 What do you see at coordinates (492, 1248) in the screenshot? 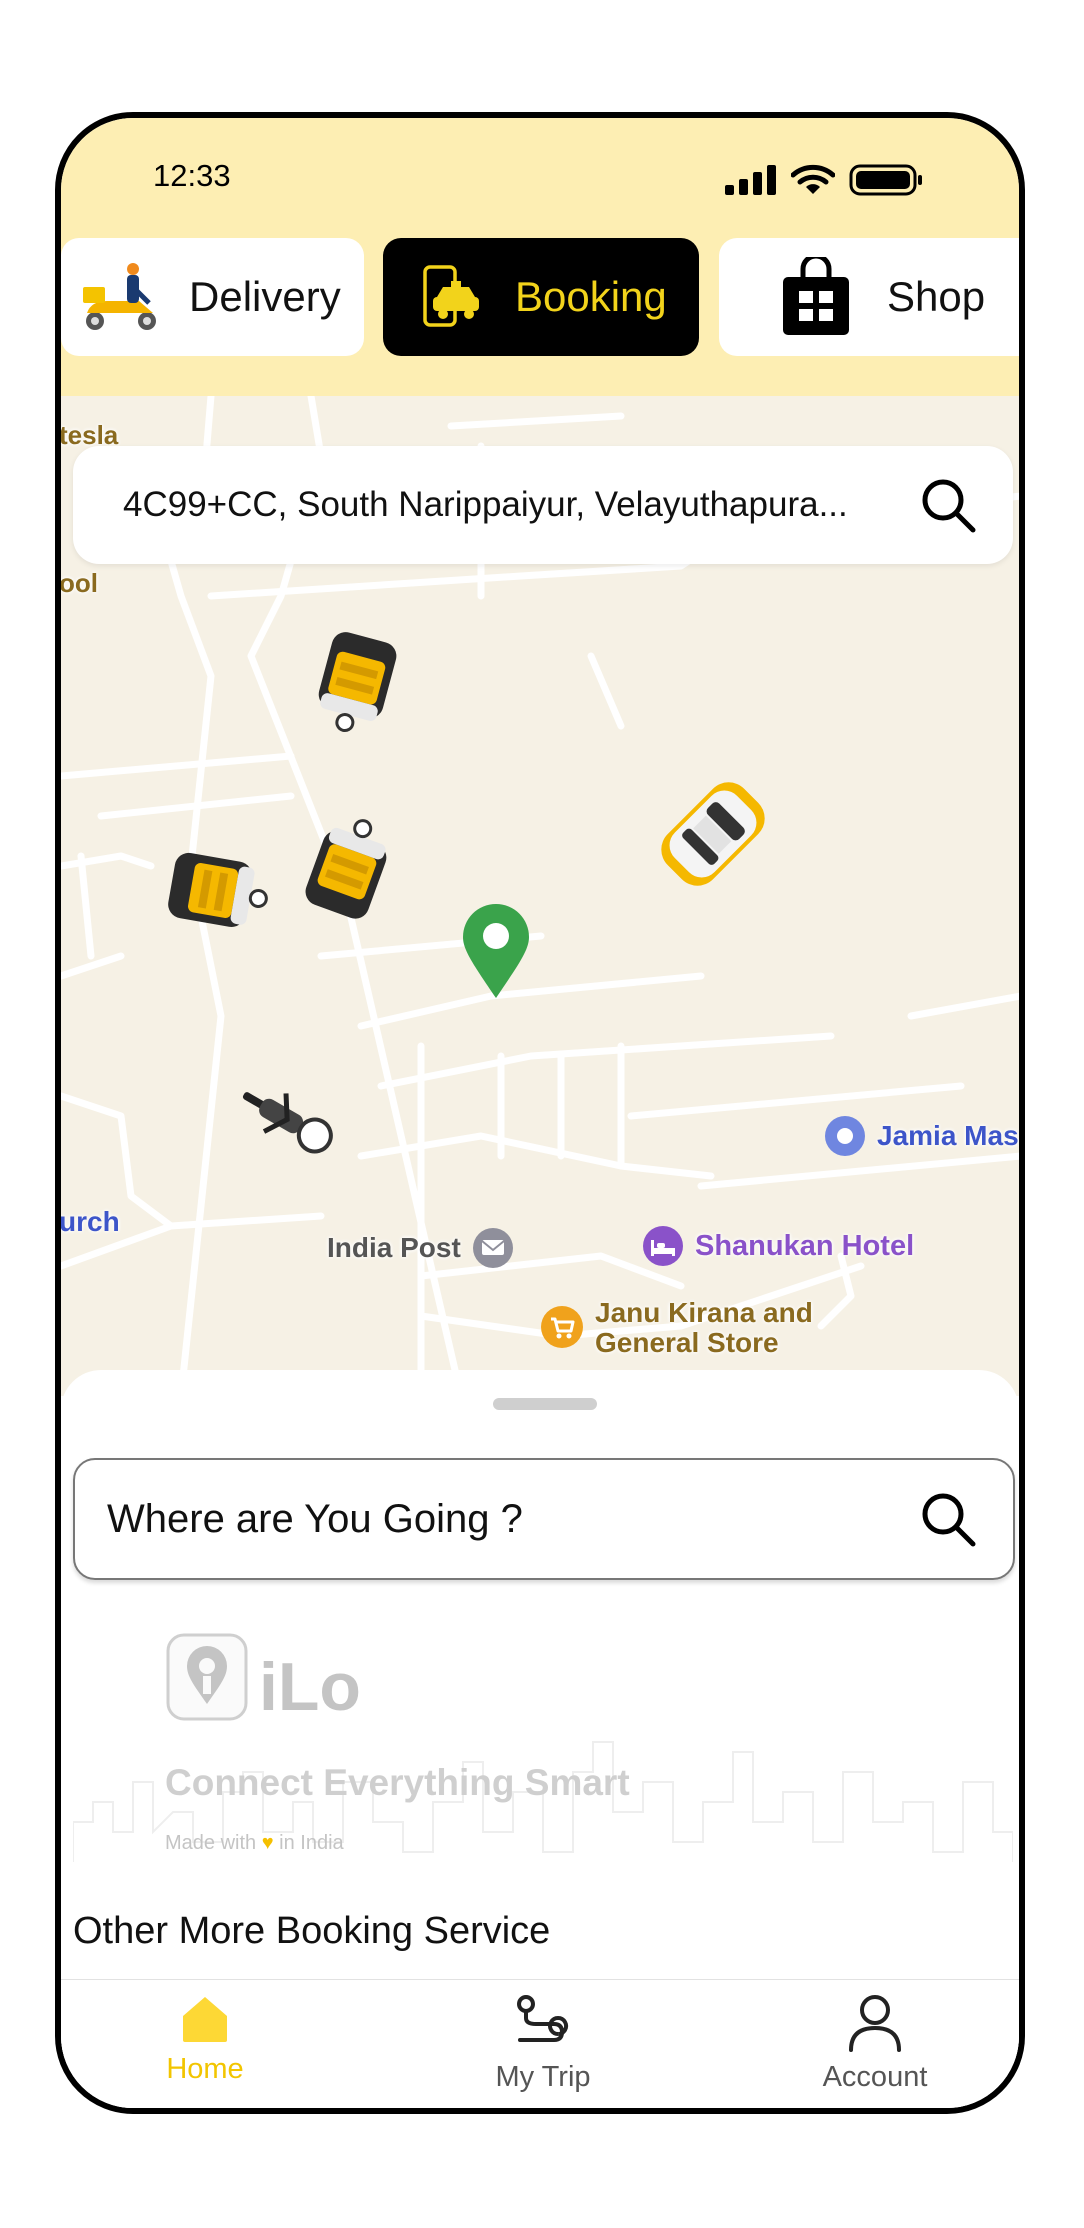
I see `mail-icon` at bounding box center [492, 1248].